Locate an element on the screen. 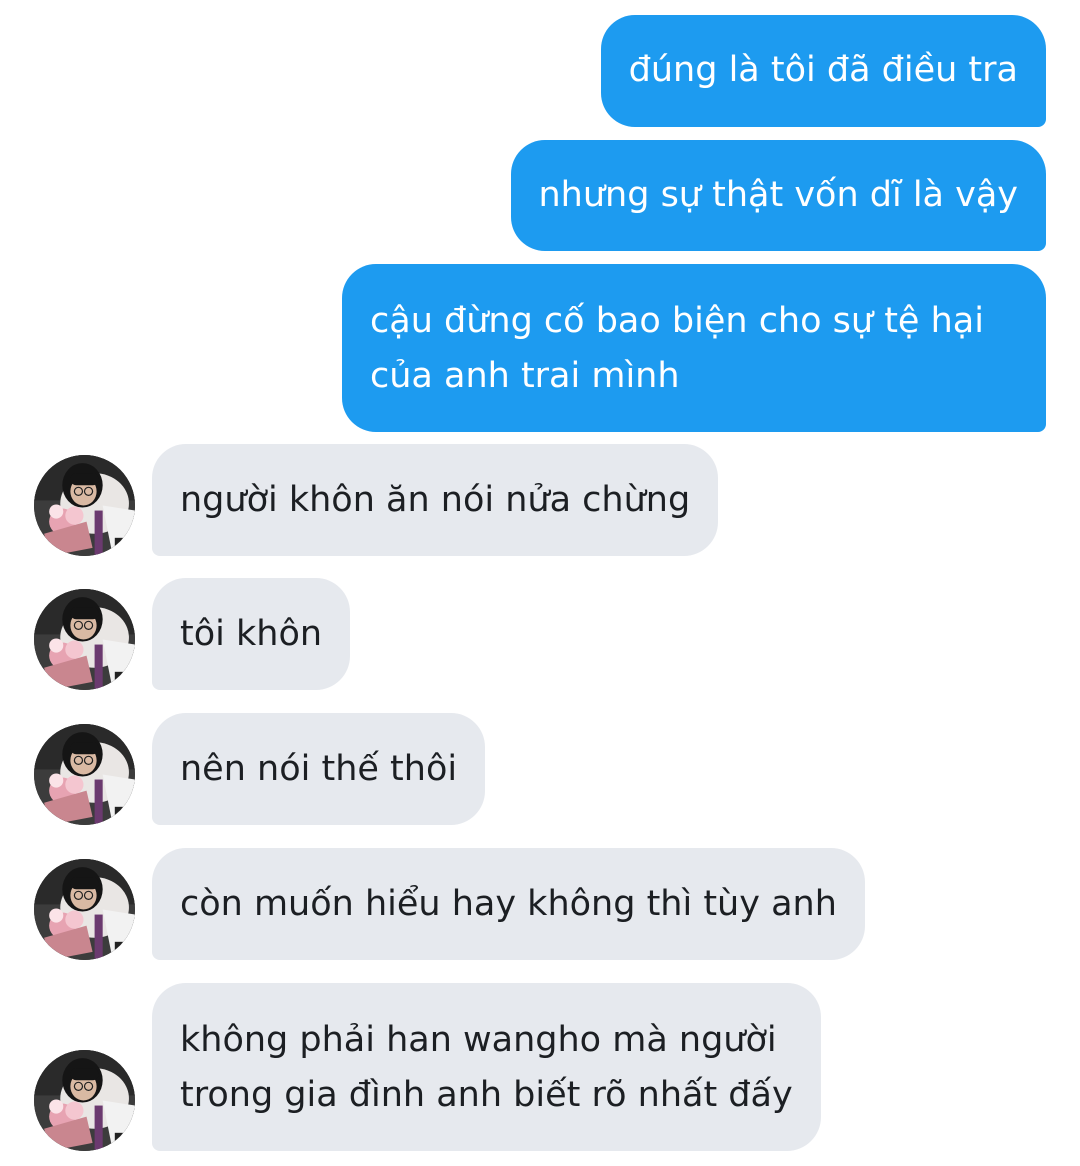  message-text: nên nói thế thôi is located at coordinates (319, 769).